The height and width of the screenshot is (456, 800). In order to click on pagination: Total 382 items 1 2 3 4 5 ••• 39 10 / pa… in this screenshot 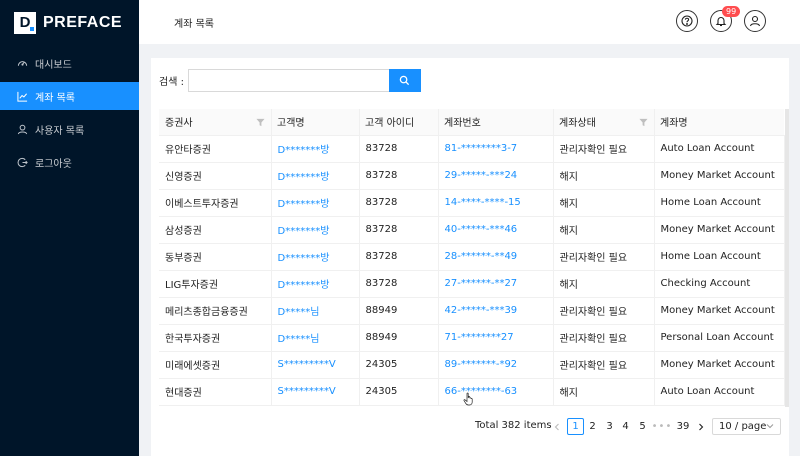, I will do `click(470, 427)`.